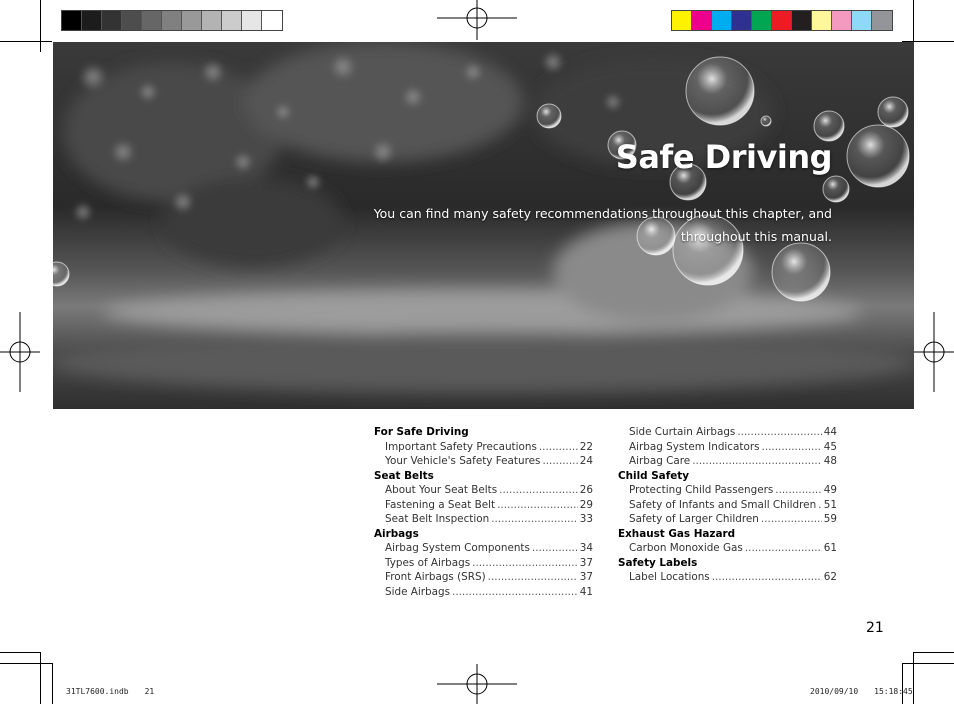 This screenshot has width=954, height=704. I want to click on color-calibration-bar, so click(782, 20).